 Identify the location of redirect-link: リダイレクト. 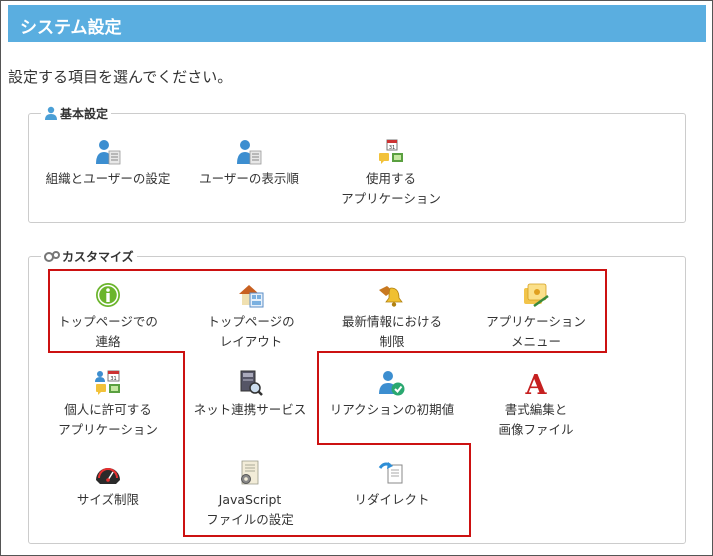
(392, 485).